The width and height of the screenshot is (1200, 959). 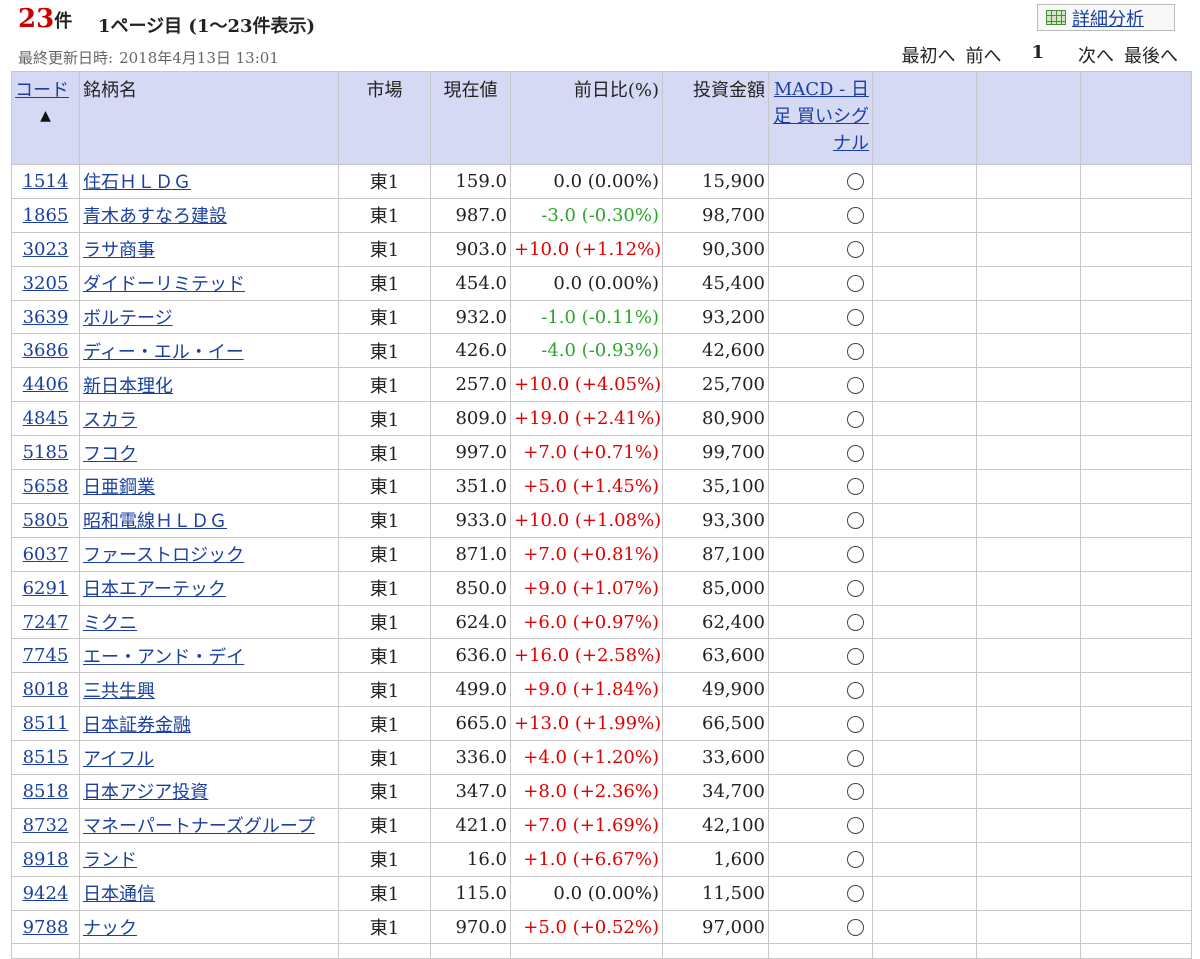 What do you see at coordinates (46, 317) in the screenshot?
I see `stock-code-link: 3639` at bounding box center [46, 317].